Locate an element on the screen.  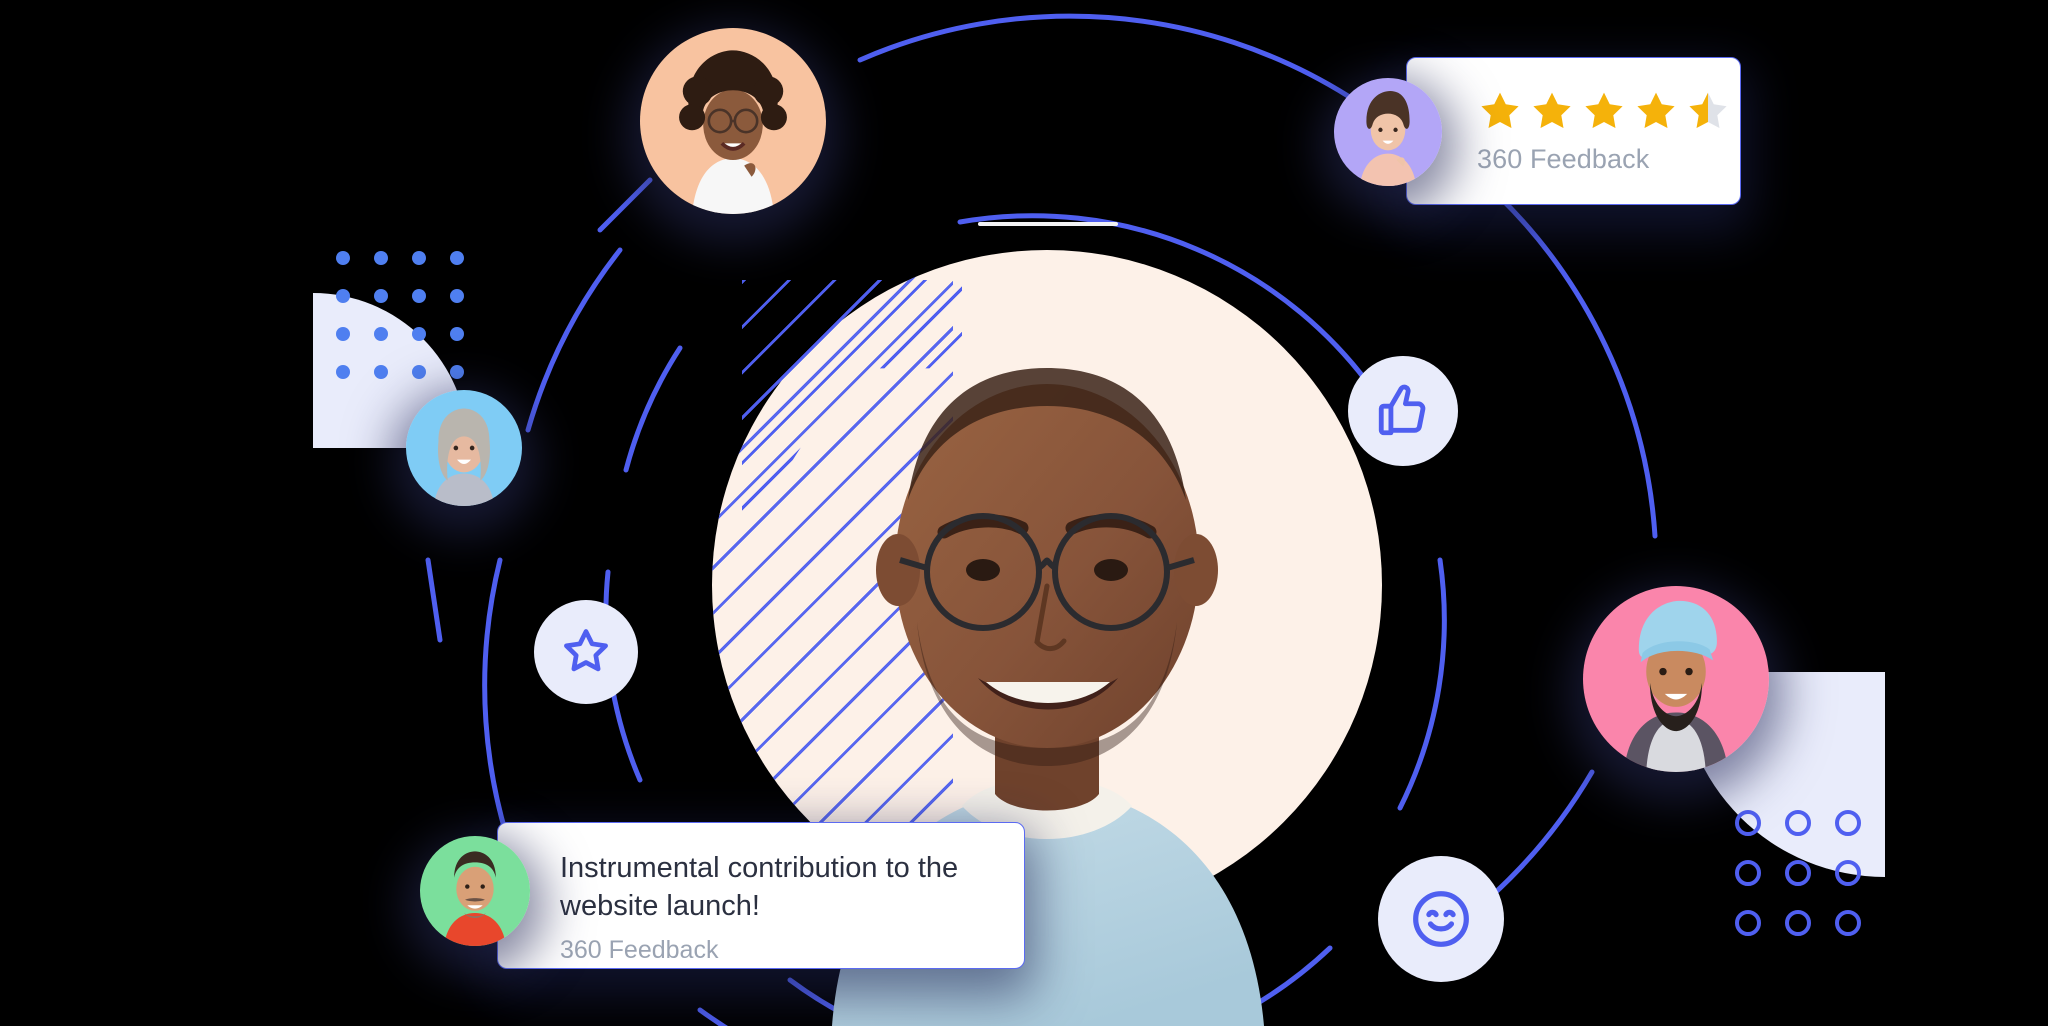
smiley-icon is located at coordinates (1441, 919).